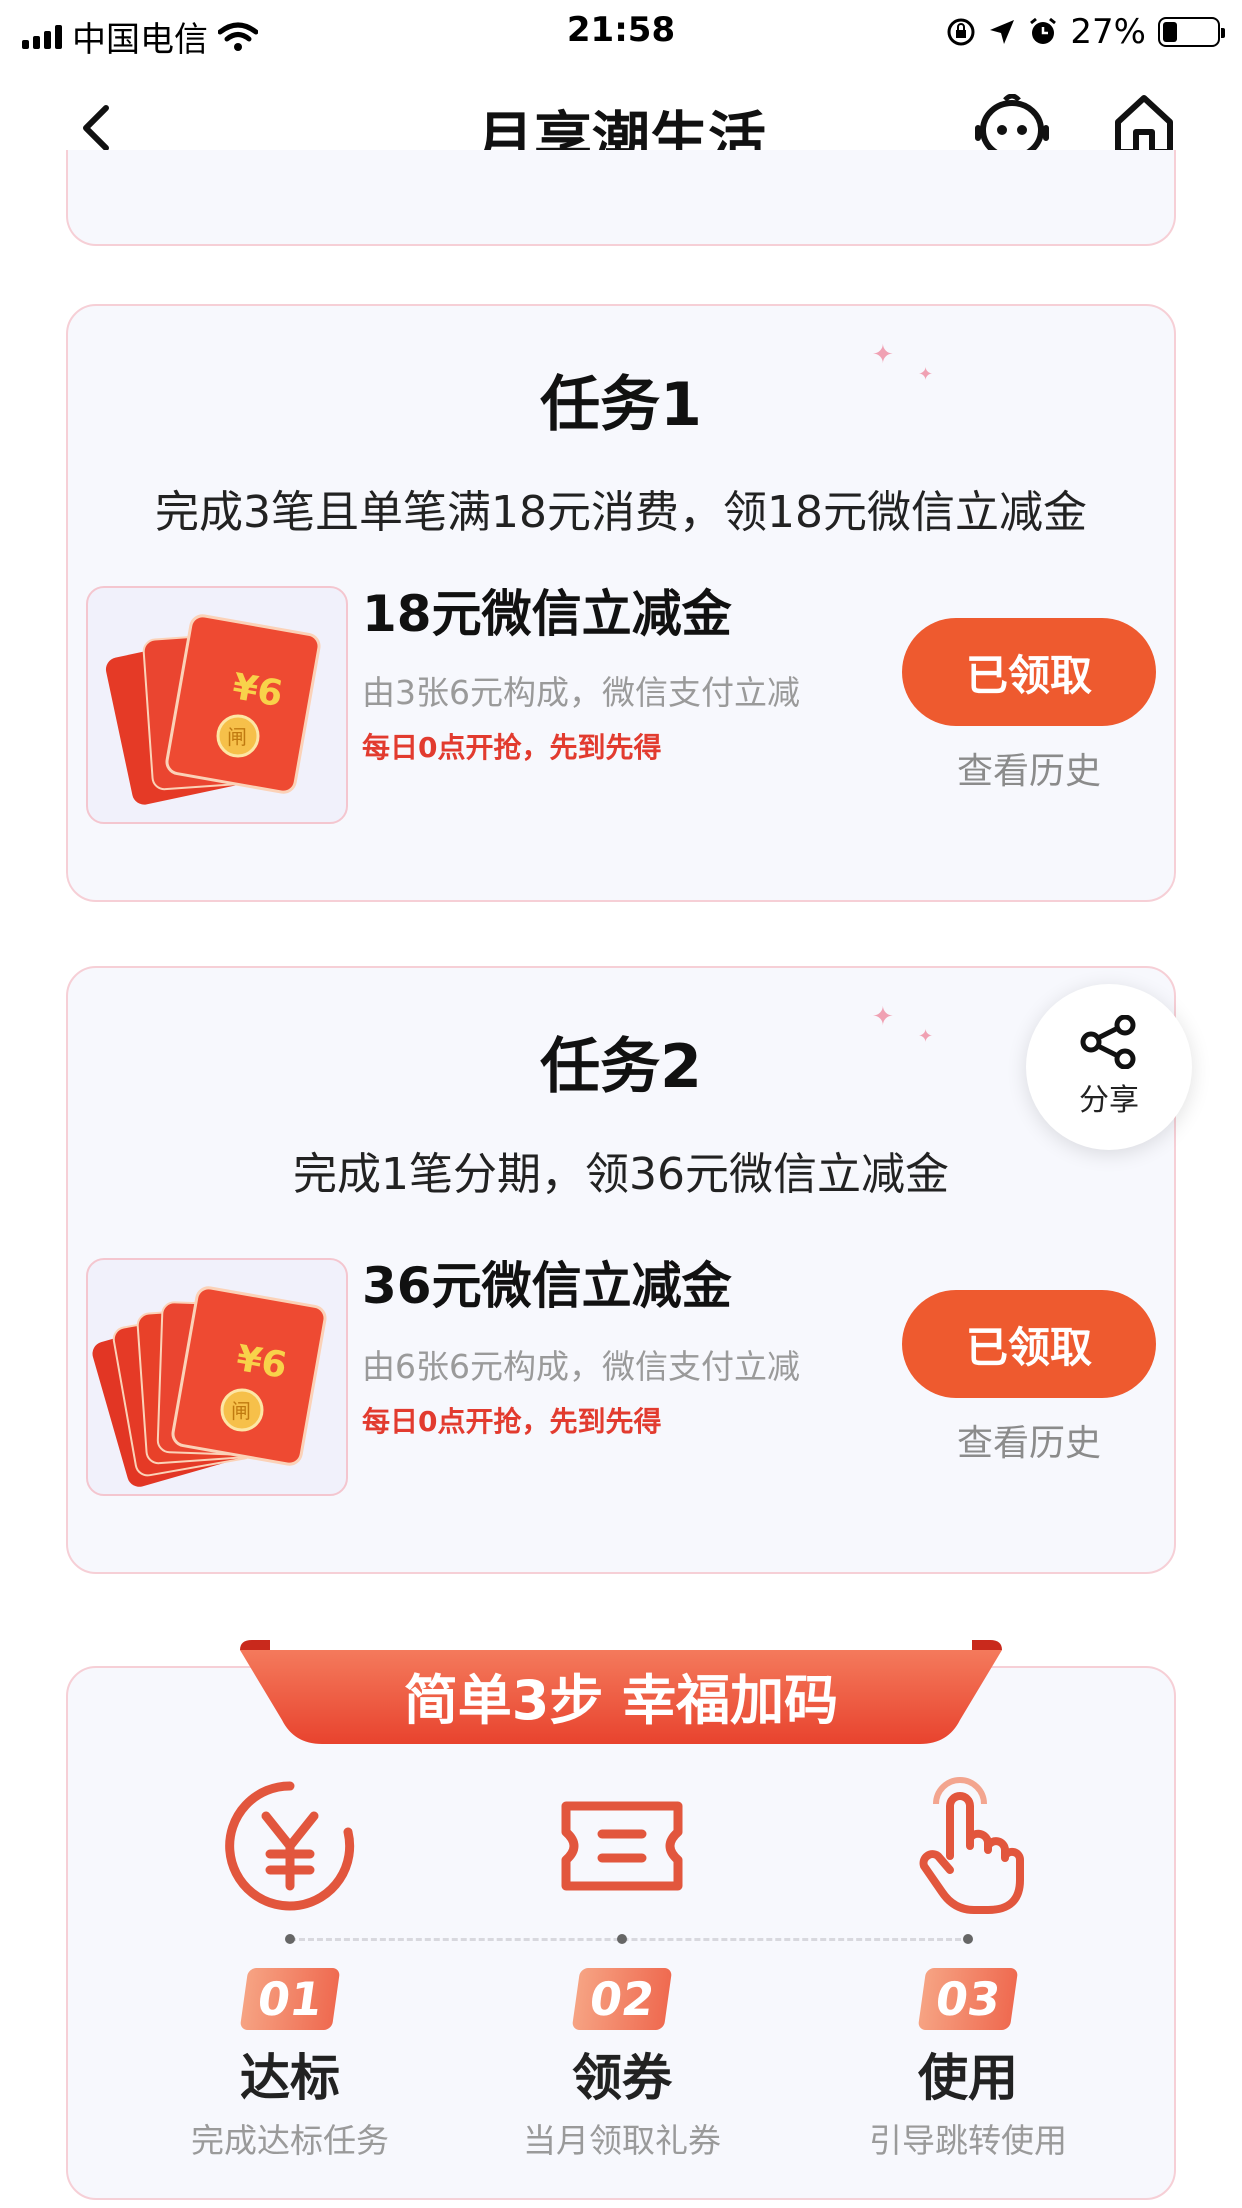  I want to click on share-button: 分享, so click(1109, 1067).